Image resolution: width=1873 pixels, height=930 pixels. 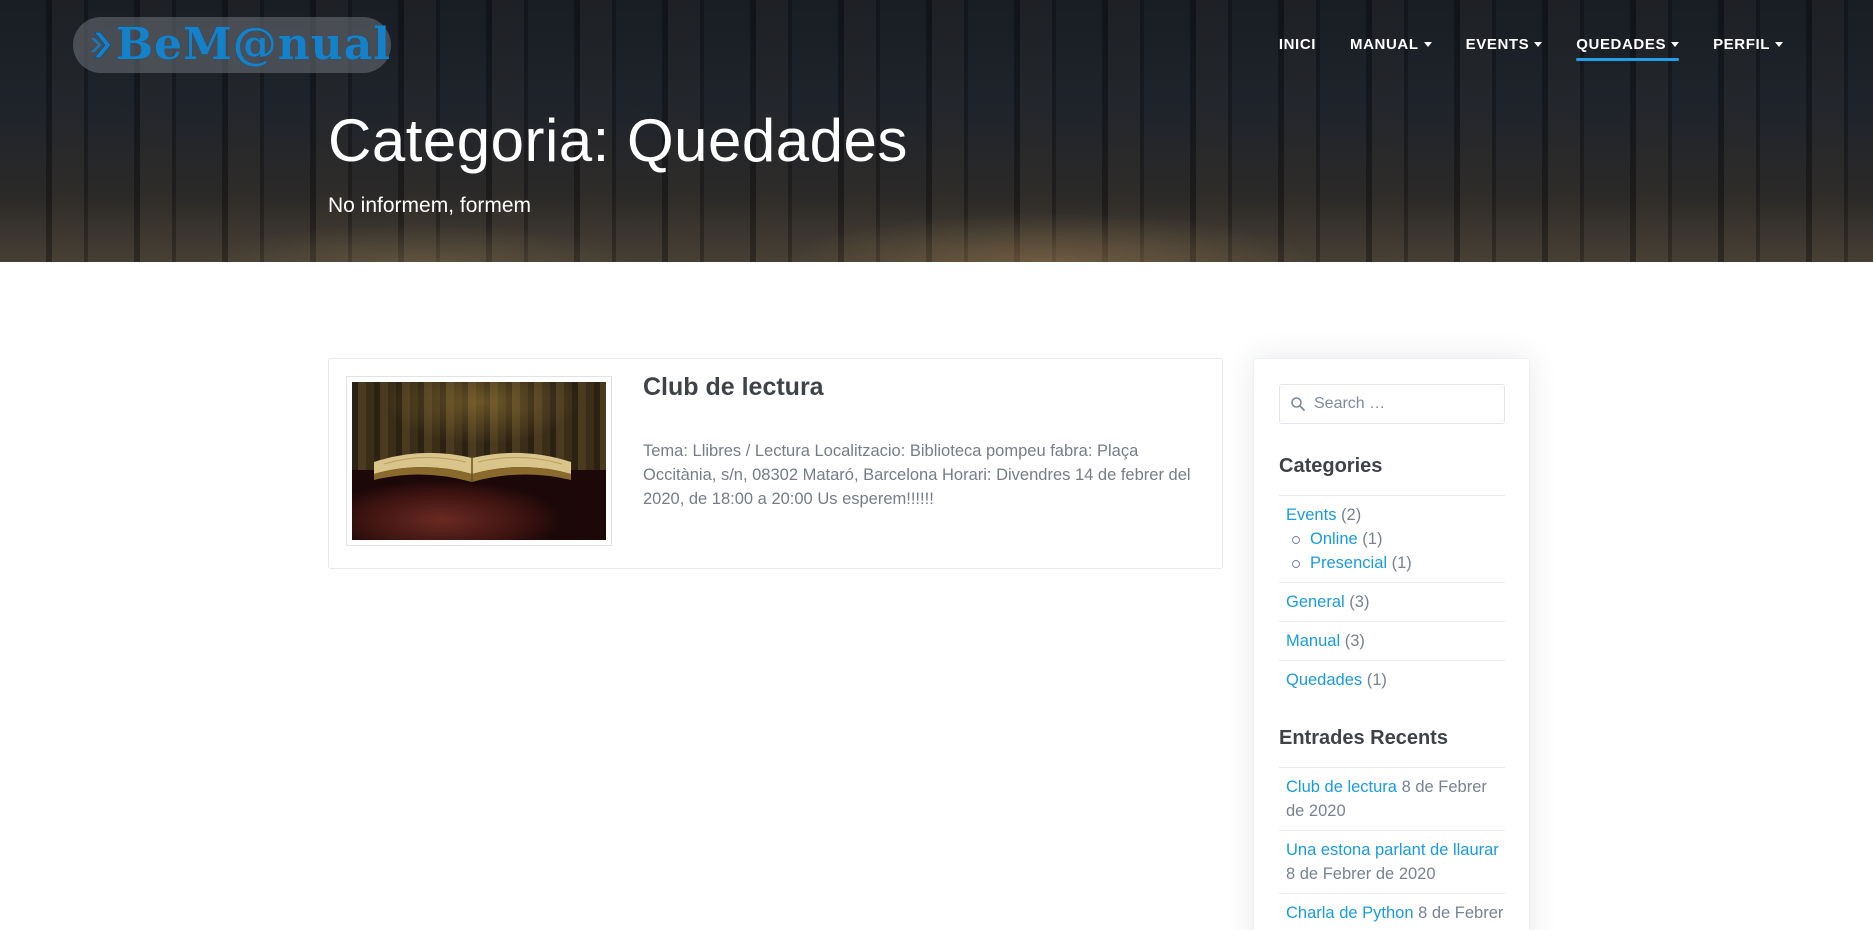 I want to click on nav-label: PERFIL, so click(x=1741, y=44).